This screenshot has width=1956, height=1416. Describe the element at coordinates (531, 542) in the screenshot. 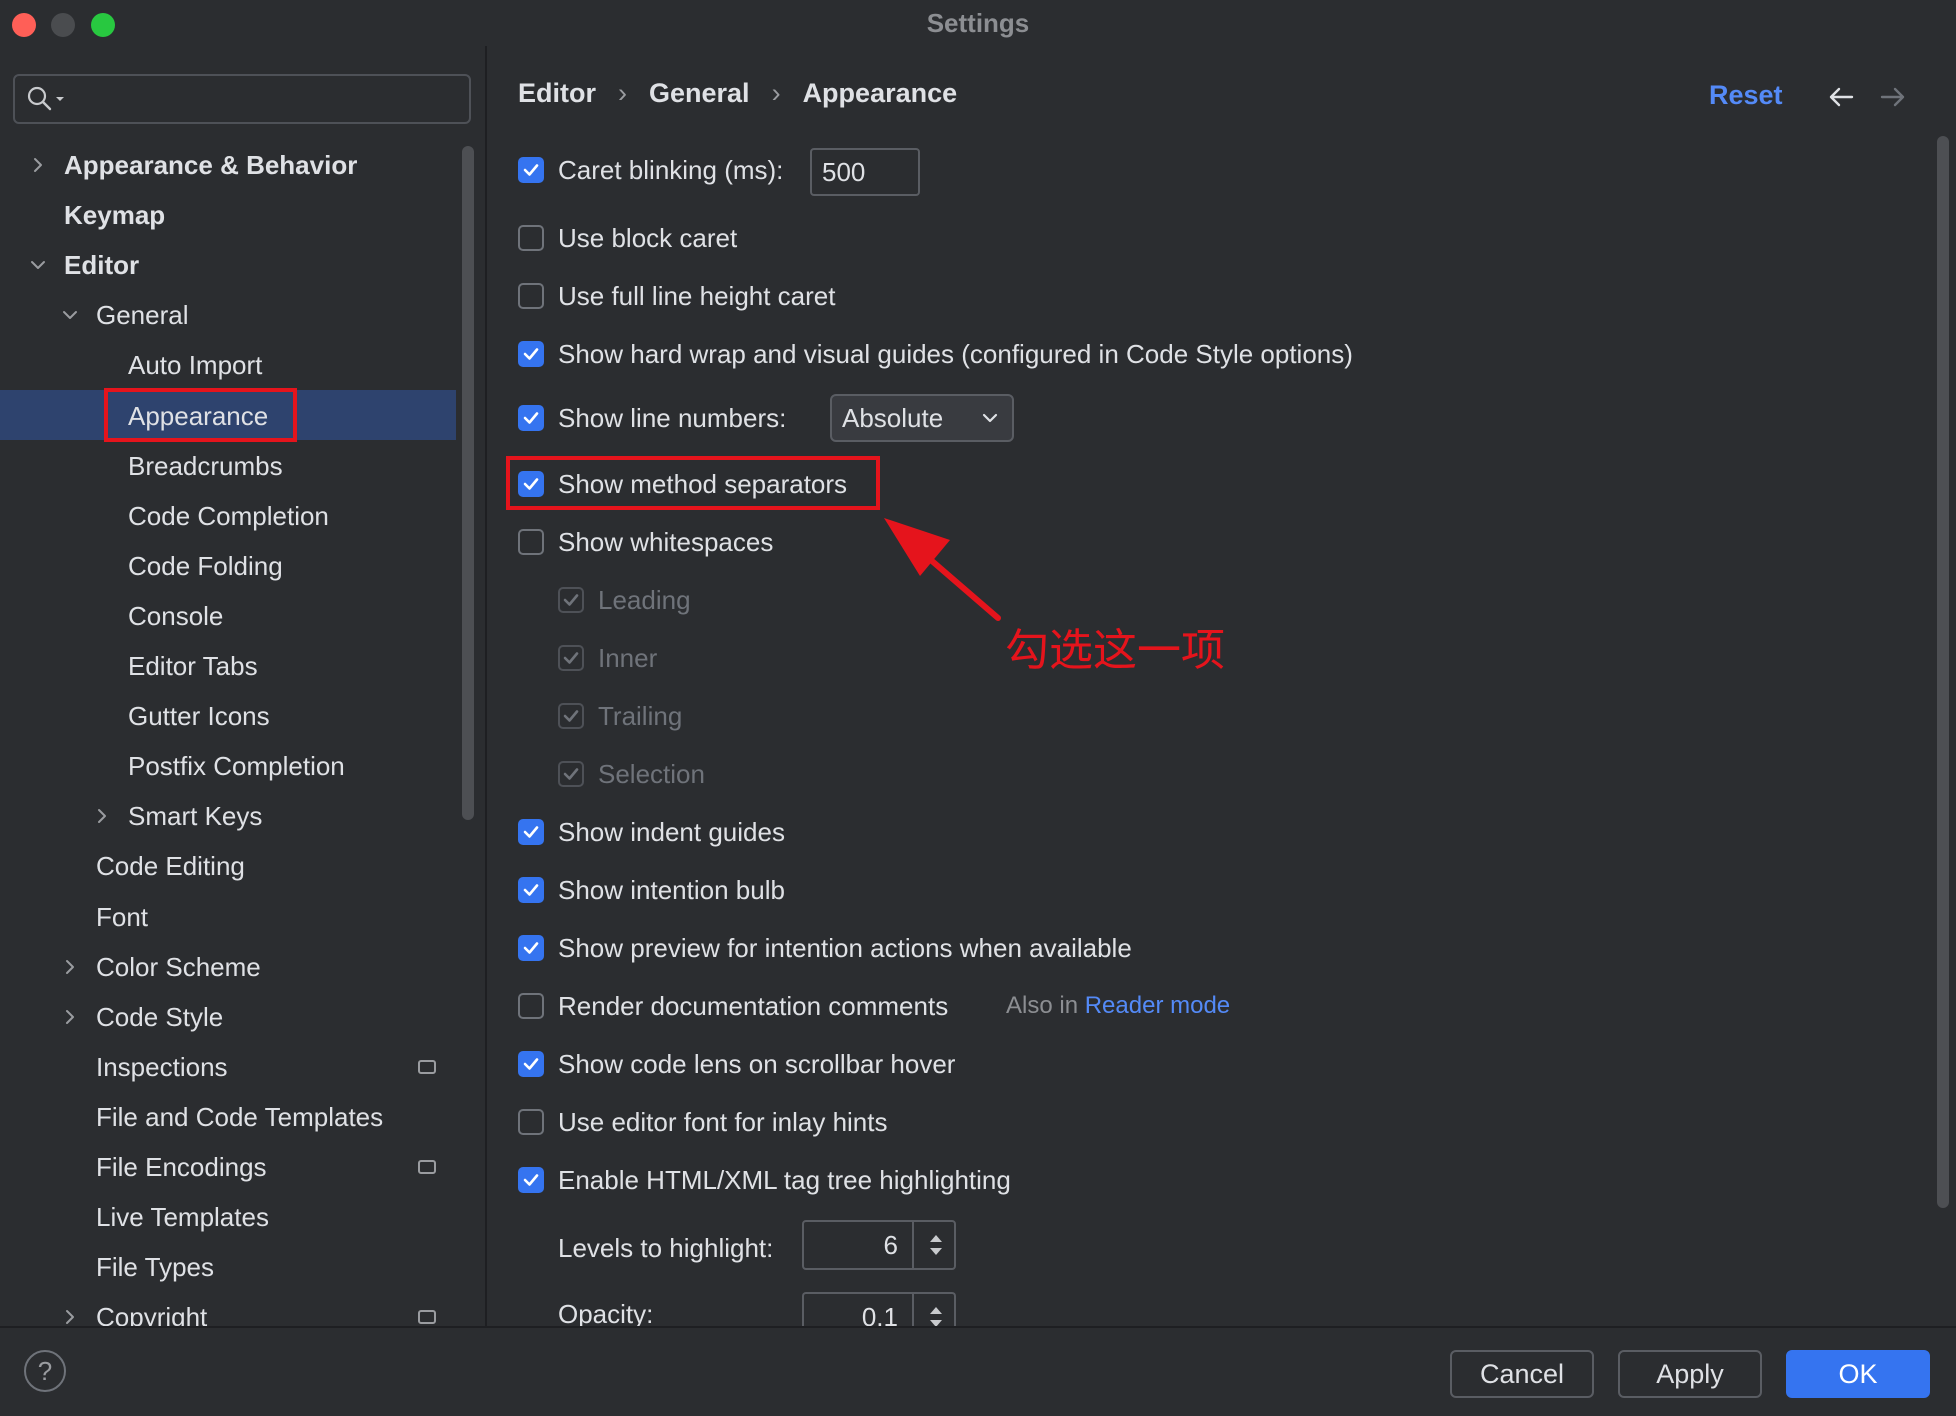

I see `whitespaces-checkbox` at that location.